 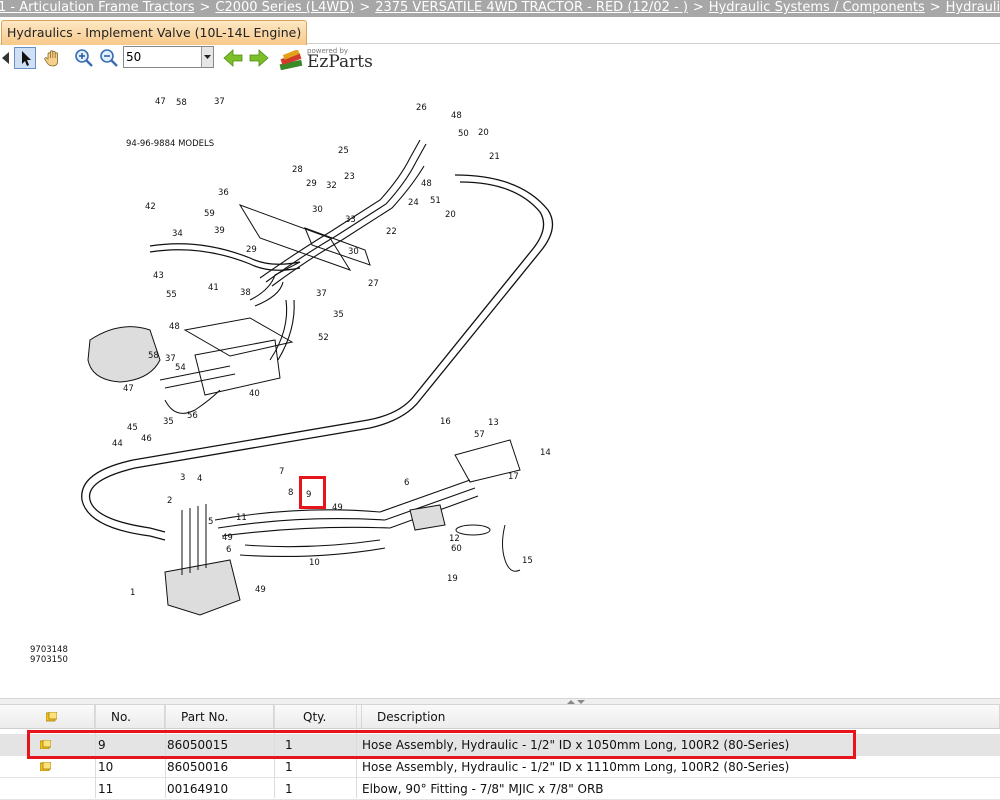 What do you see at coordinates (435, 201) in the screenshot?
I see `callout: 51` at bounding box center [435, 201].